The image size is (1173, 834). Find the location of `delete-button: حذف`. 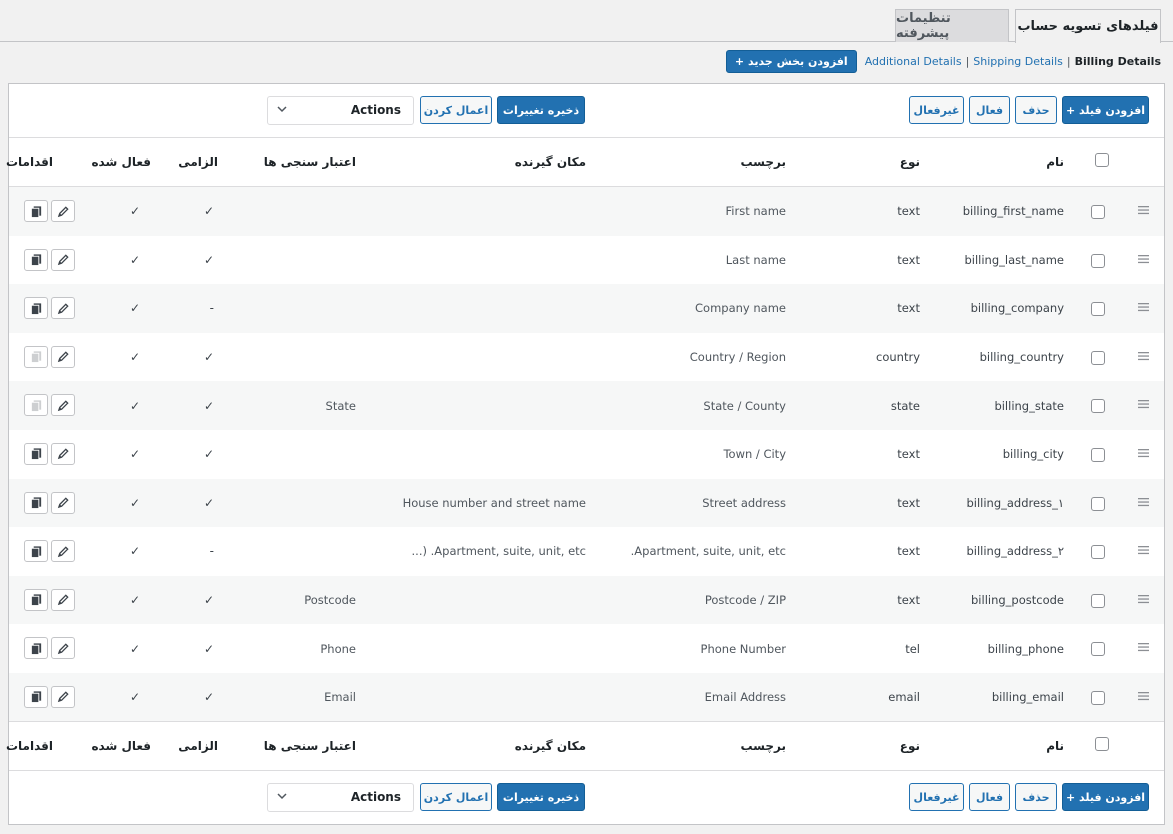

delete-button: حذف is located at coordinates (1036, 110).